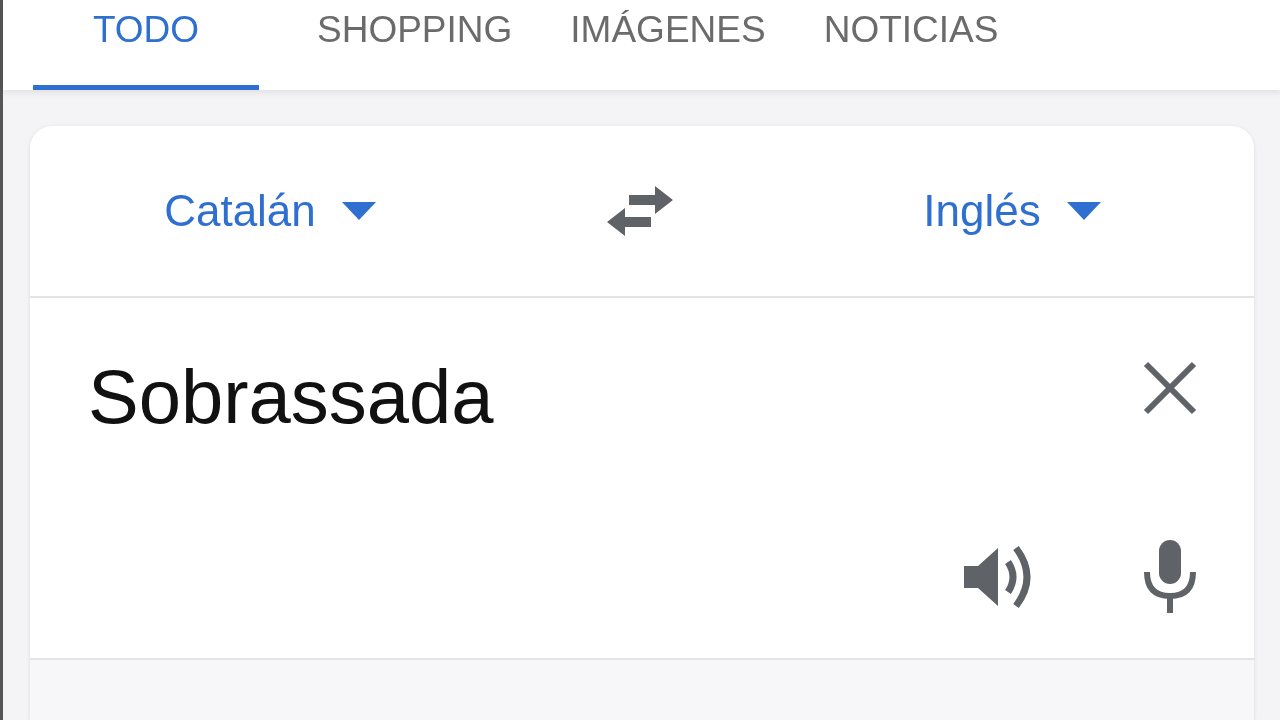 Image resolution: width=1280 pixels, height=720 pixels. I want to click on tab: TODO, so click(146, 45).